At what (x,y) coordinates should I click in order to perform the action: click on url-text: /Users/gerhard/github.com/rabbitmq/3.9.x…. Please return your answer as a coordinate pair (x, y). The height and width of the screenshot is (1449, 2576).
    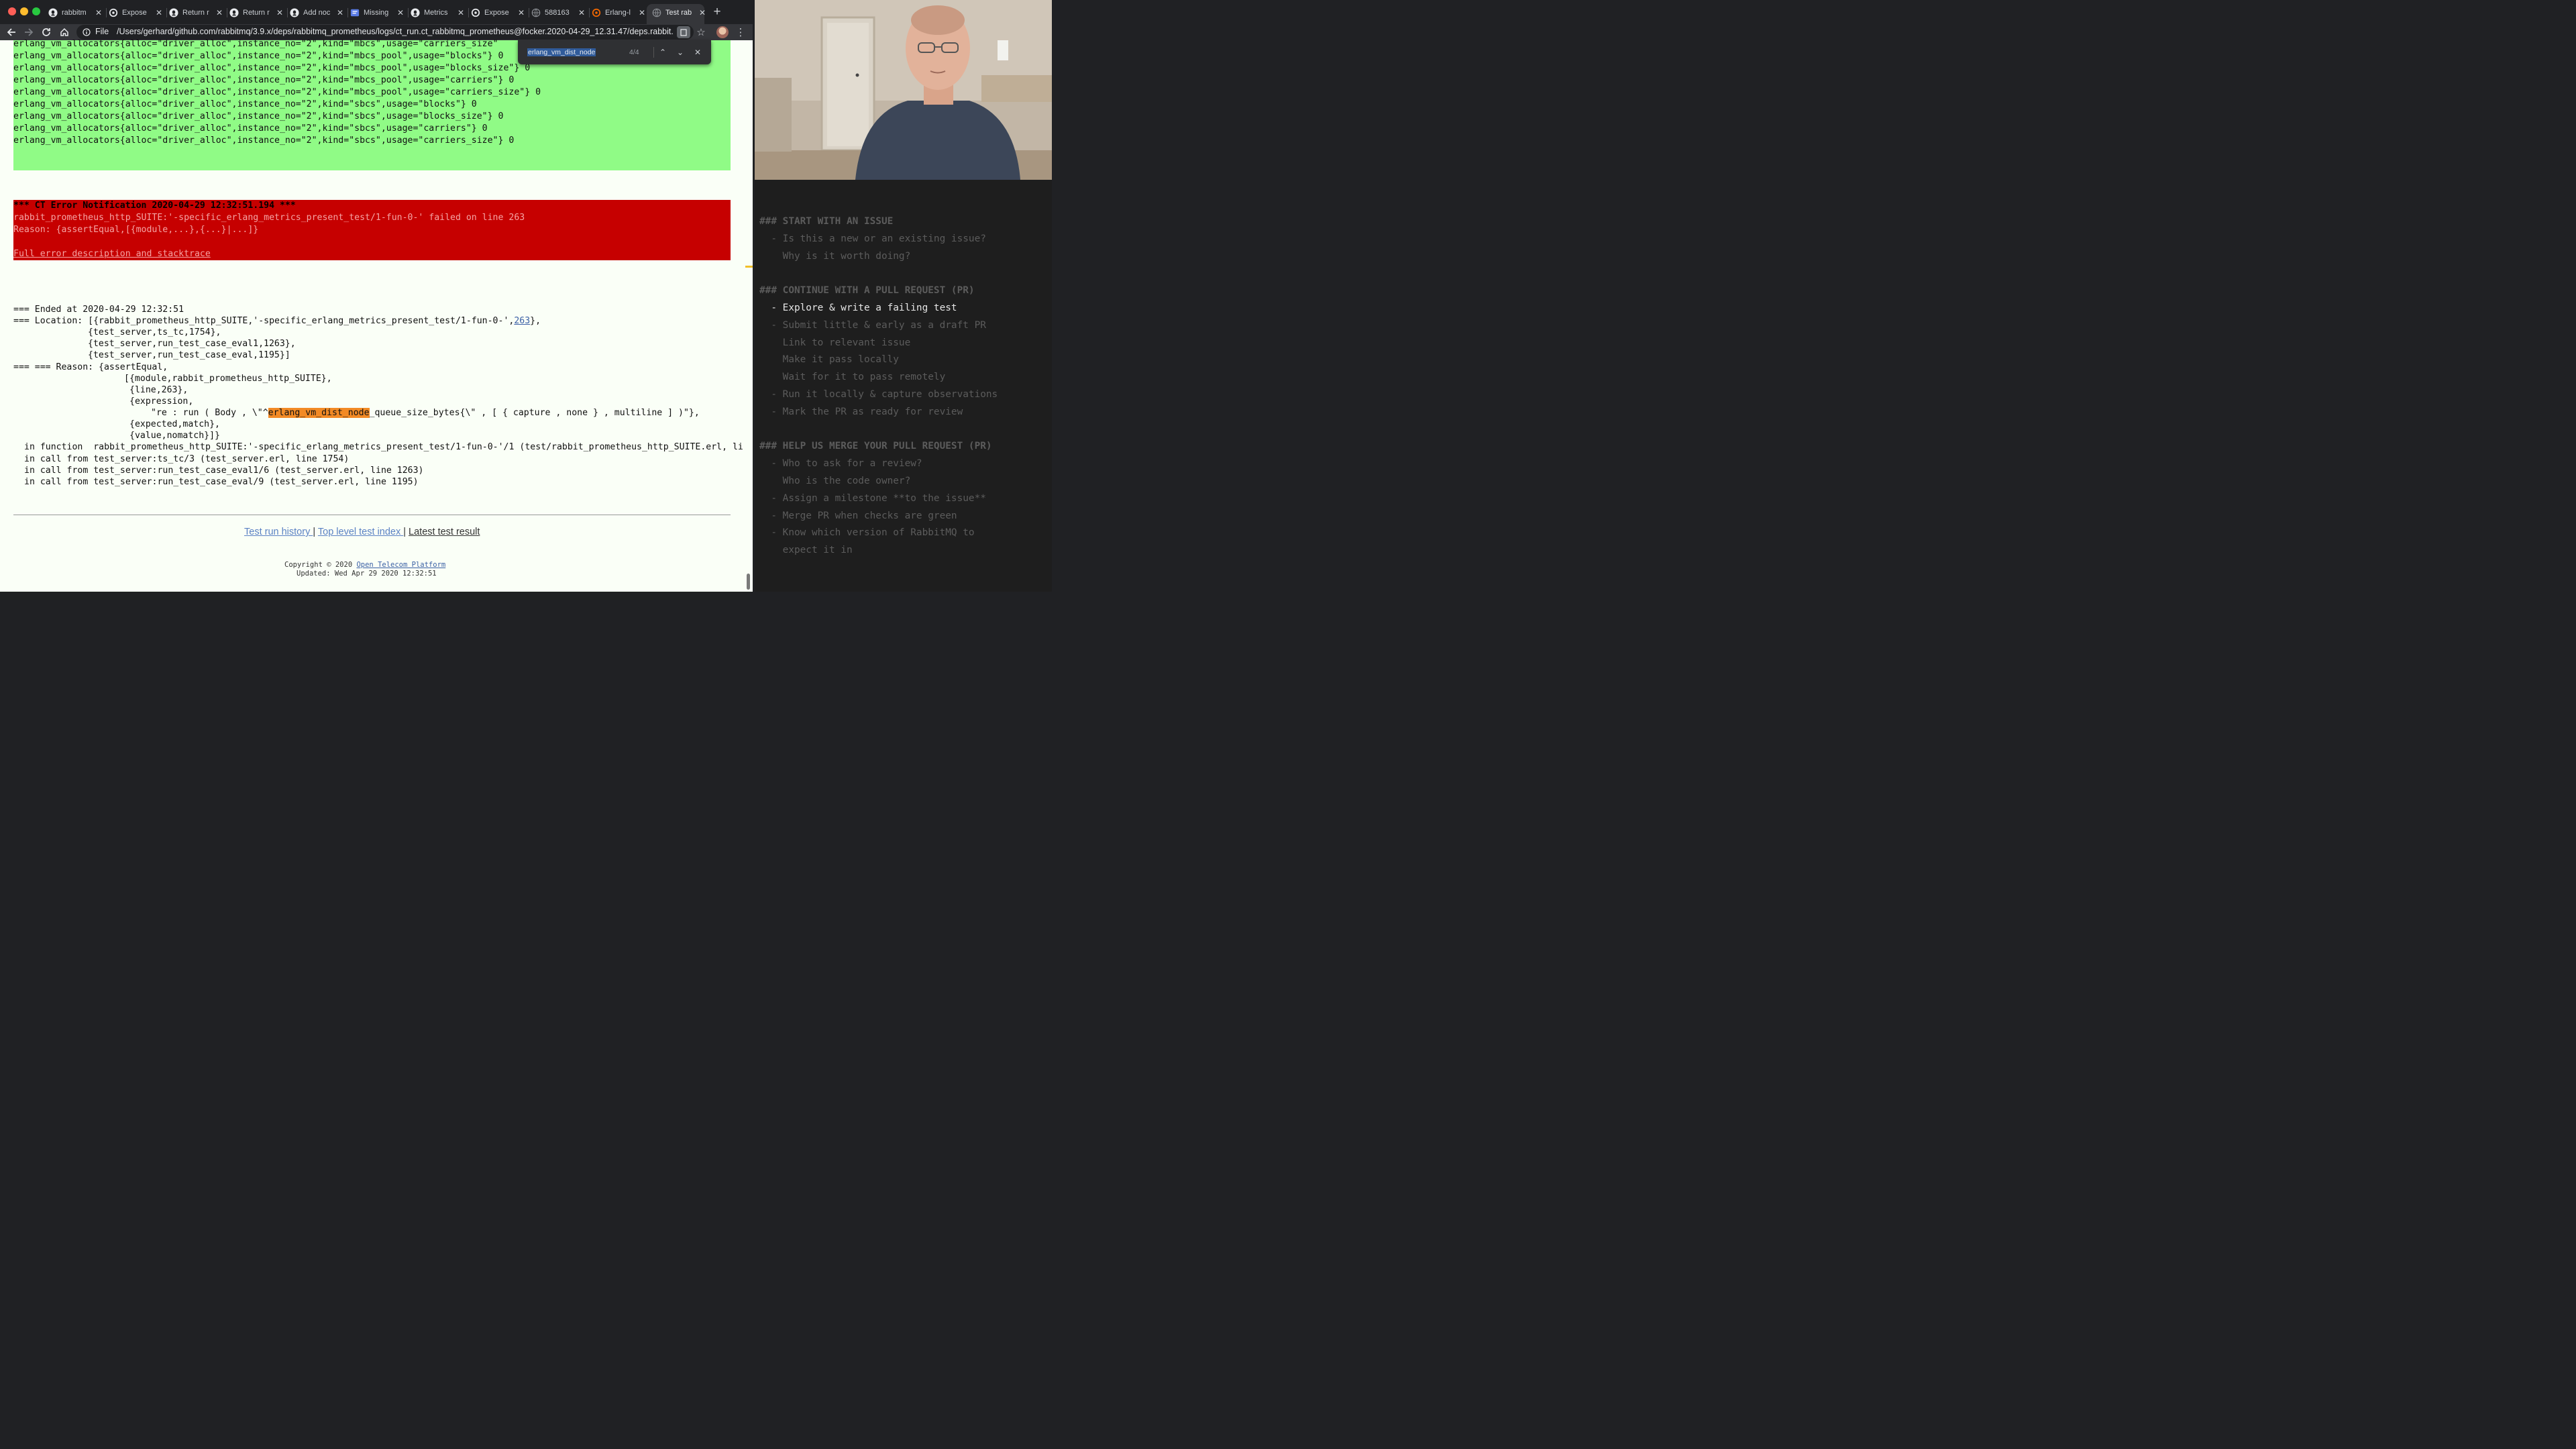
    Looking at the image, I should click on (395, 31).